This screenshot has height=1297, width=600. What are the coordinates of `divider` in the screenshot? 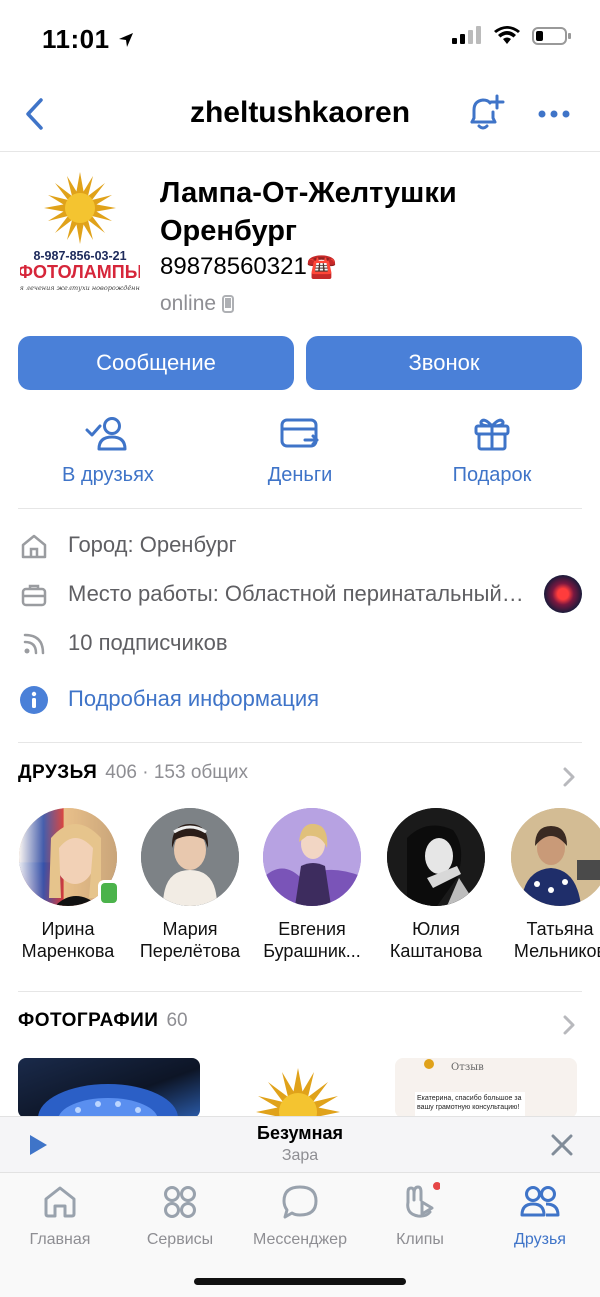 It's located at (300, 991).